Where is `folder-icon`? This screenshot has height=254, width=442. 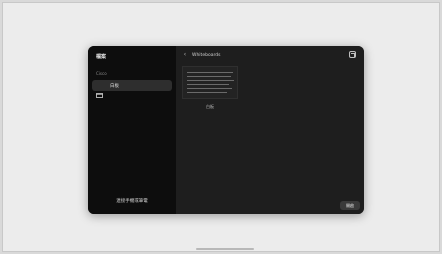
folder-icon is located at coordinates (99, 90).